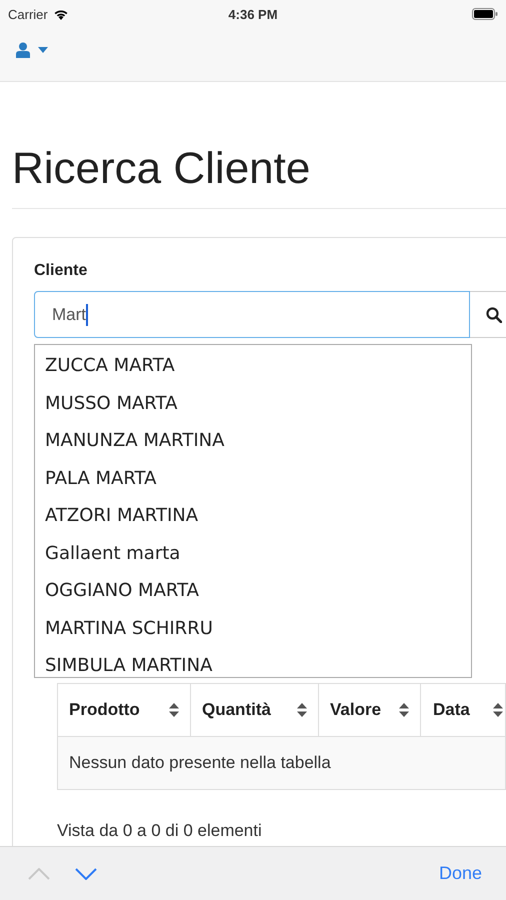 The image size is (506, 900). Describe the element at coordinates (370, 710) in the screenshot. I see `column-header: Valore` at that location.